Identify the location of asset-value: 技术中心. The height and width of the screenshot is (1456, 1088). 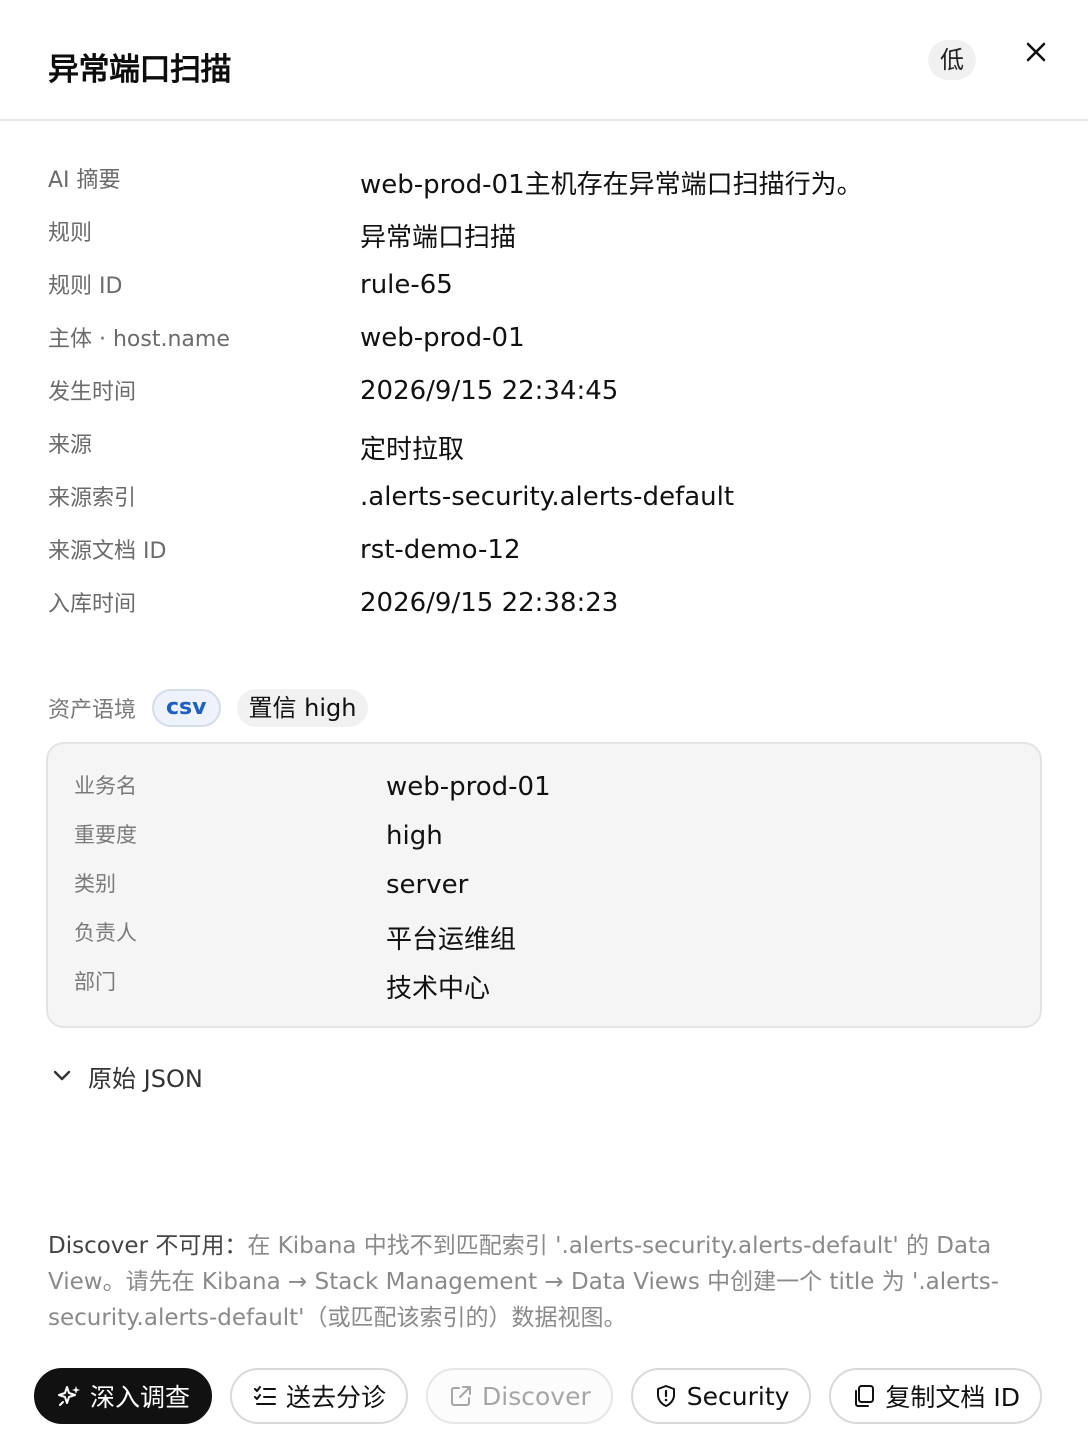
(438, 989).